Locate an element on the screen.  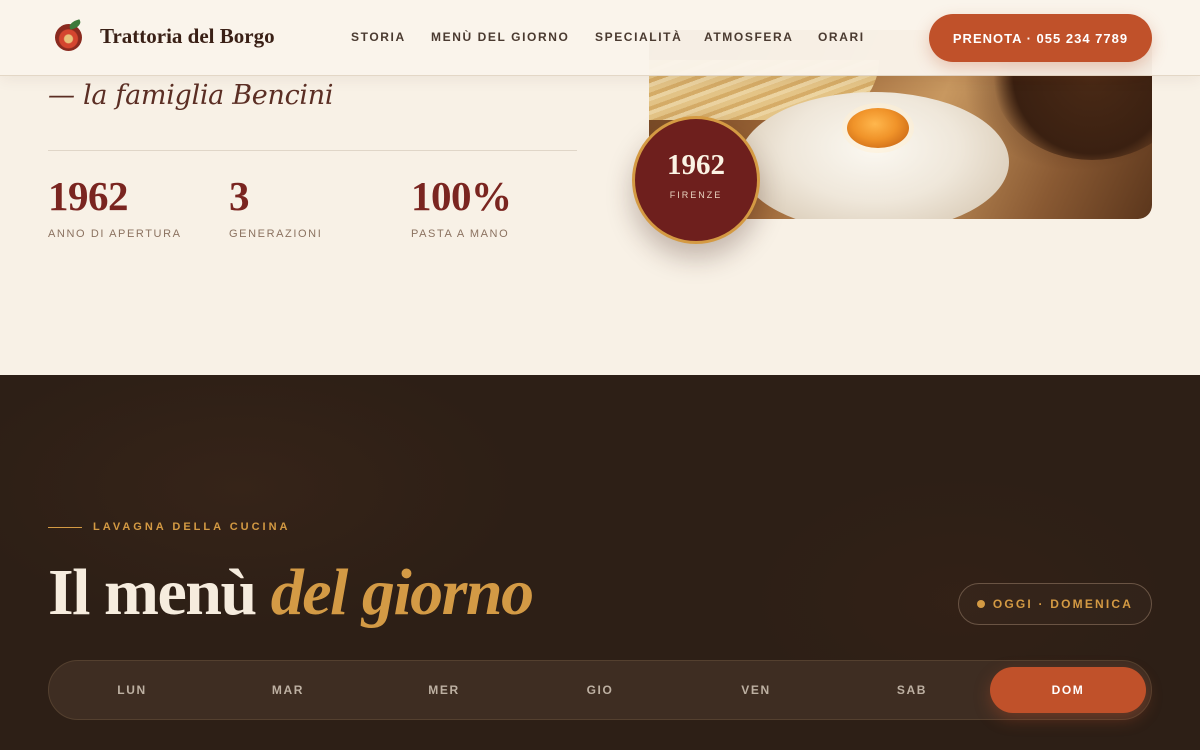
egg-yolk-image is located at coordinates (878, 128).